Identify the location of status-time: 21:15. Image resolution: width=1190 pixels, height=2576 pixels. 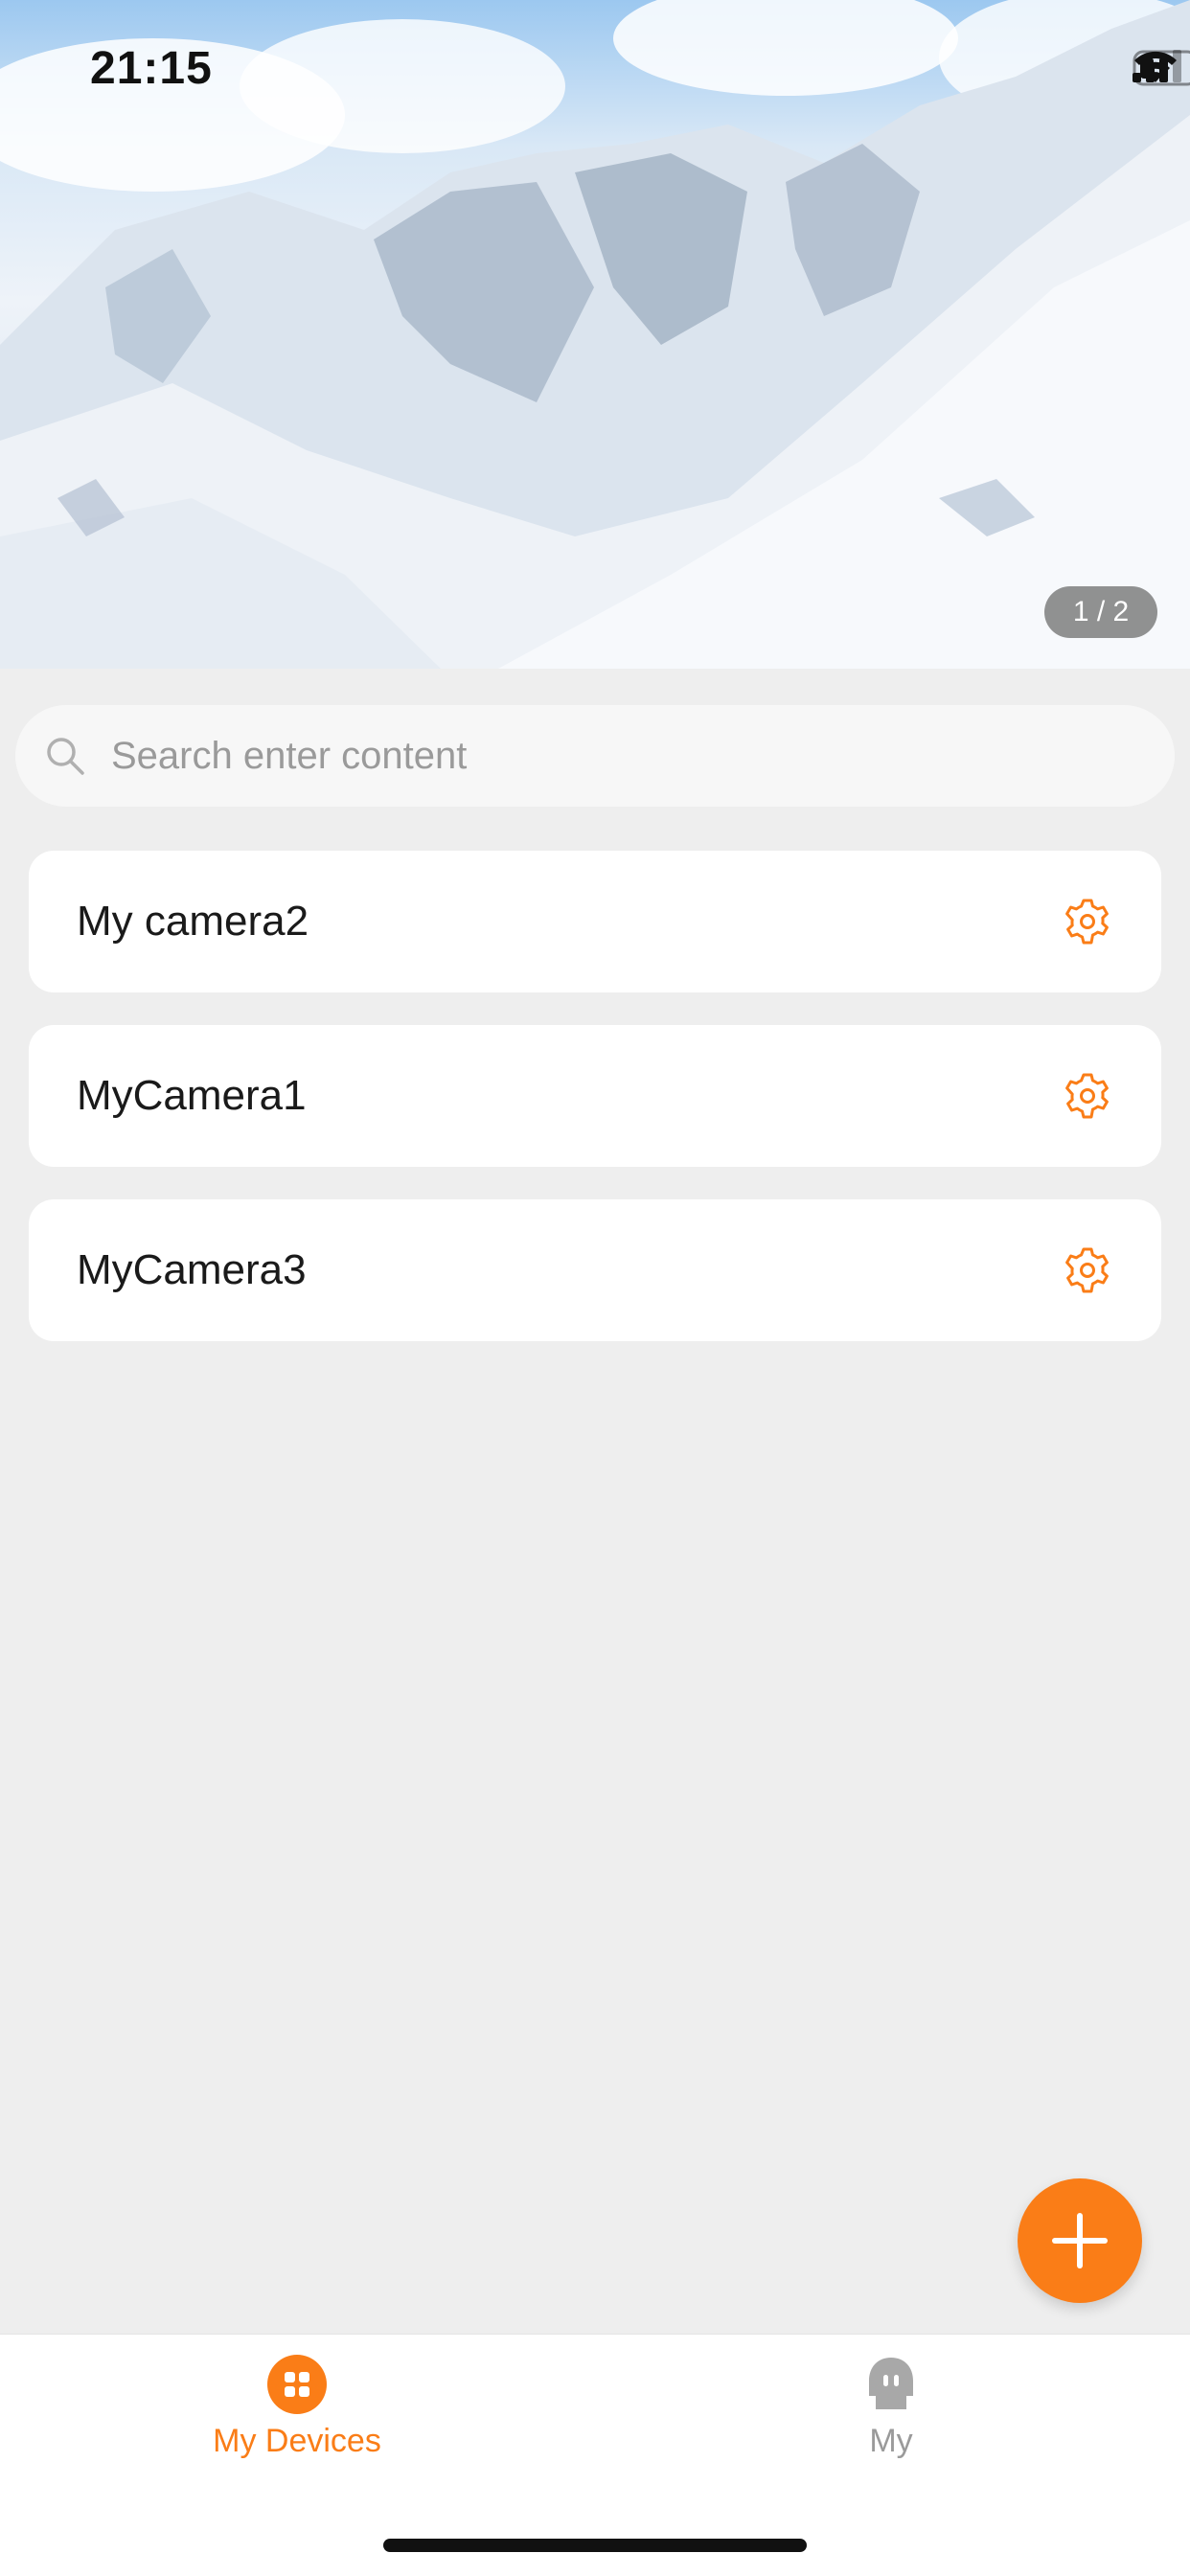
(151, 68).